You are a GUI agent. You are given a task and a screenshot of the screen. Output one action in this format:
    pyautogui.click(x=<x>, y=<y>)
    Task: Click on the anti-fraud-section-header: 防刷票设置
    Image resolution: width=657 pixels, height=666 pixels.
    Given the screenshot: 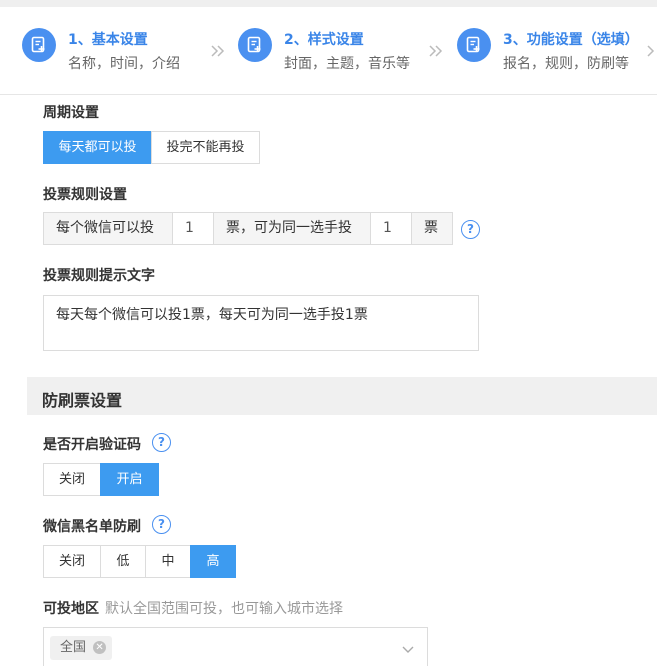 What is the action you would take?
    pyautogui.click(x=342, y=396)
    